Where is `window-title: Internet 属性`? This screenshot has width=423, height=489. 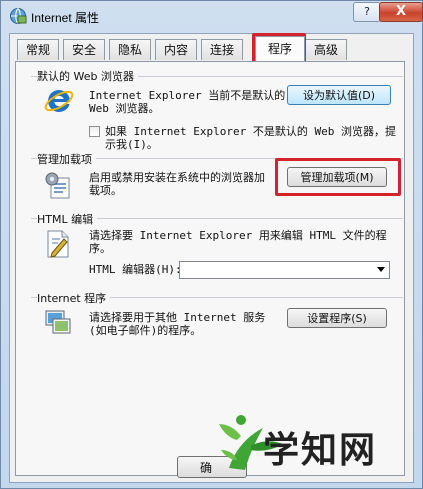
window-title: Internet 属性 is located at coordinates (65, 18).